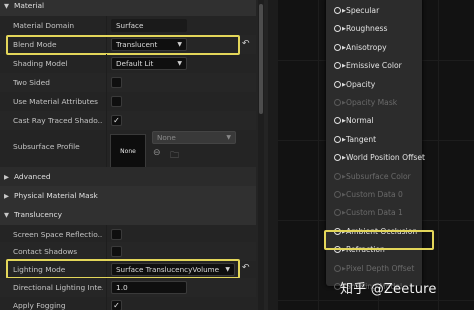 Image resolution: width=474 pixels, height=310 pixels. I want to click on material-domain-value: Surface, so click(130, 25).